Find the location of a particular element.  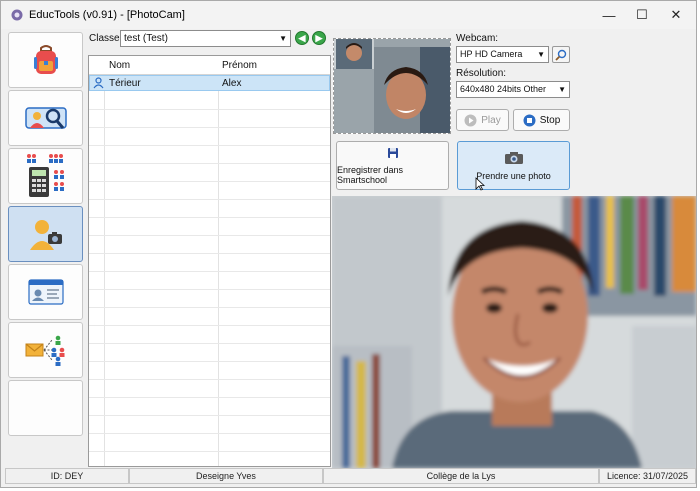

close-icon: ✕ is located at coordinates (676, 14).